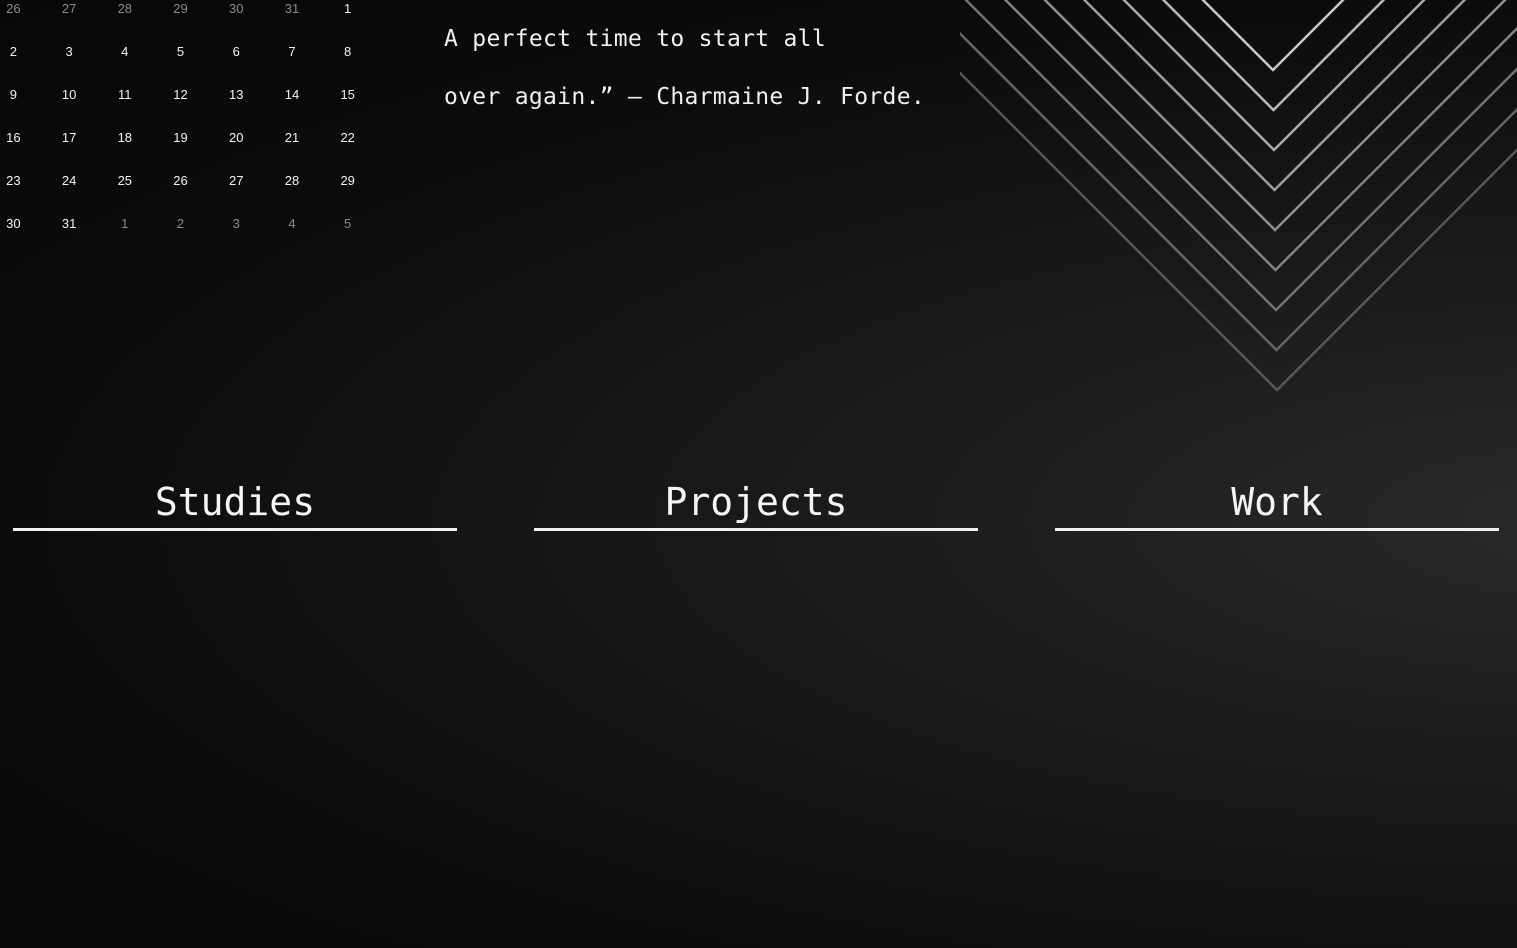 This screenshot has width=1517, height=948. I want to click on studies-section-link: Studies, so click(235, 503).